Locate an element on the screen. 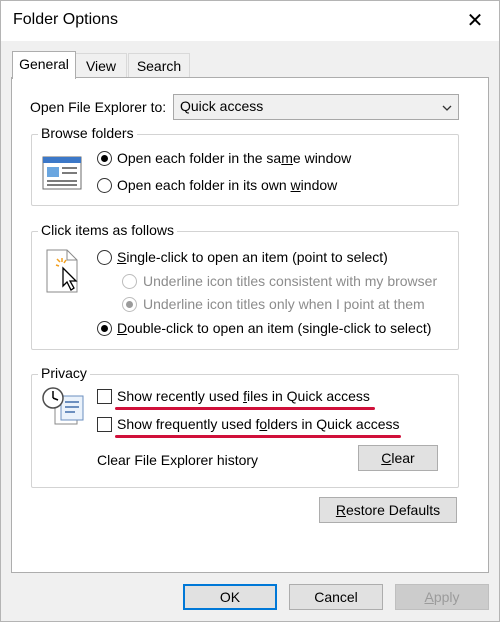 The width and height of the screenshot is (500, 622). chevron-down-icon is located at coordinates (447, 108).